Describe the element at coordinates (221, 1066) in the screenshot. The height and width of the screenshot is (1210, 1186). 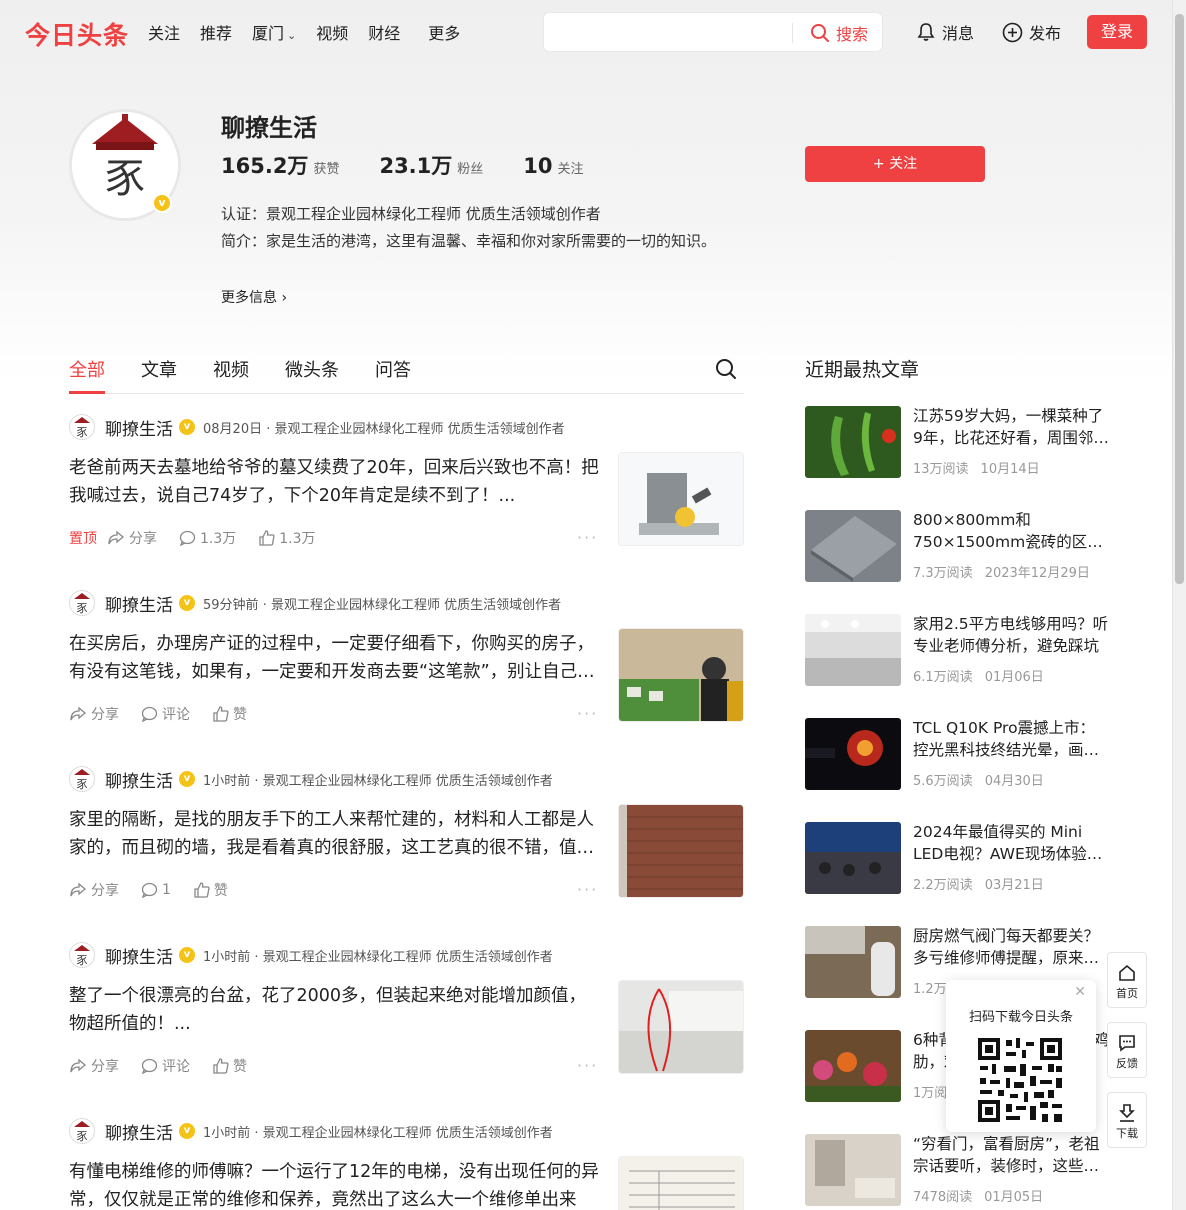
I see `thumbs-up-icon` at that location.